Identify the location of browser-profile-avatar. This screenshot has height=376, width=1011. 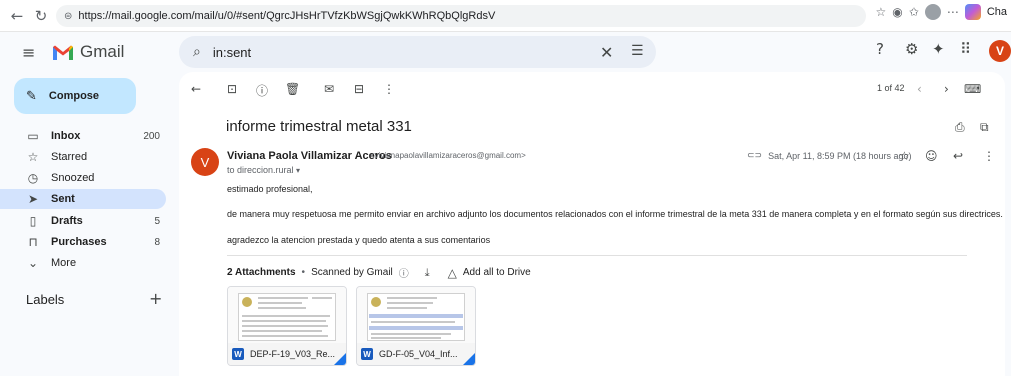
(932, 12).